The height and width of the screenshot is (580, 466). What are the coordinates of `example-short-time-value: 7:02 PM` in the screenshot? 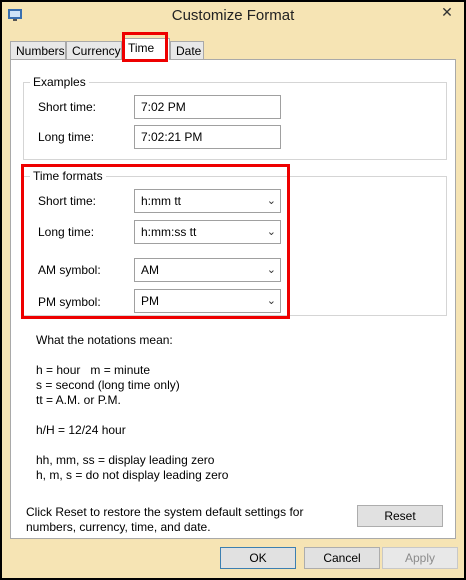 It's located at (207, 107).